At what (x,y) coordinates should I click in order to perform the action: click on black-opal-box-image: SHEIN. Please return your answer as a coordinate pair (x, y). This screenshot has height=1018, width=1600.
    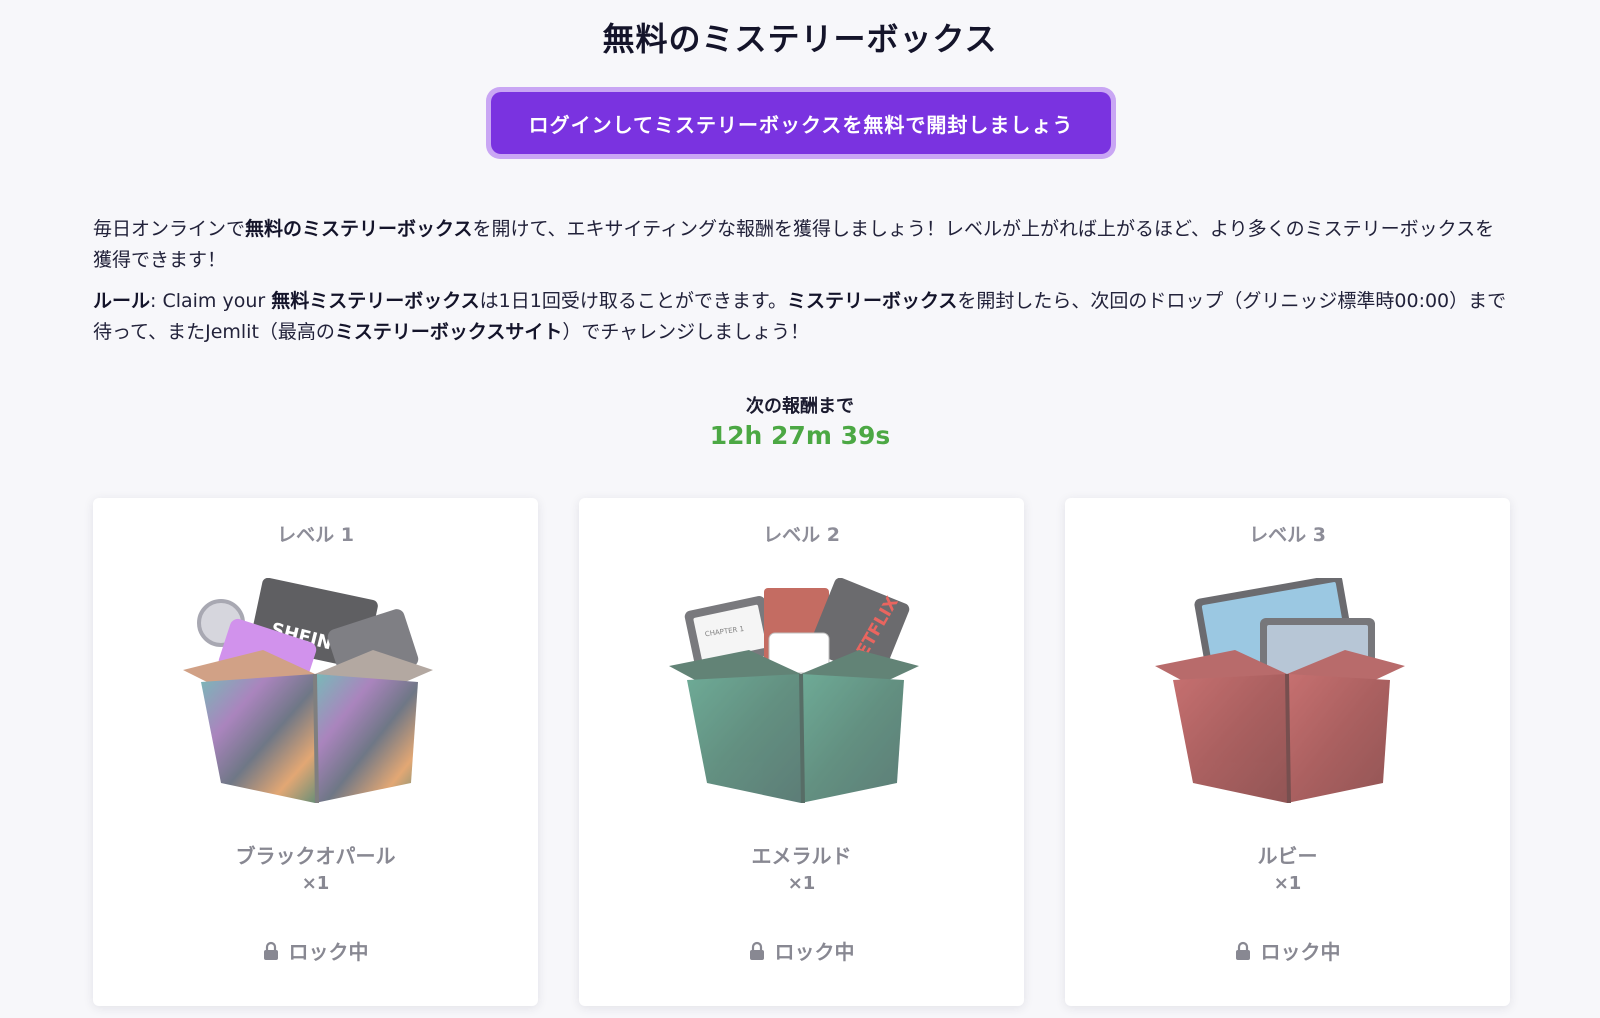
    Looking at the image, I should click on (308, 690).